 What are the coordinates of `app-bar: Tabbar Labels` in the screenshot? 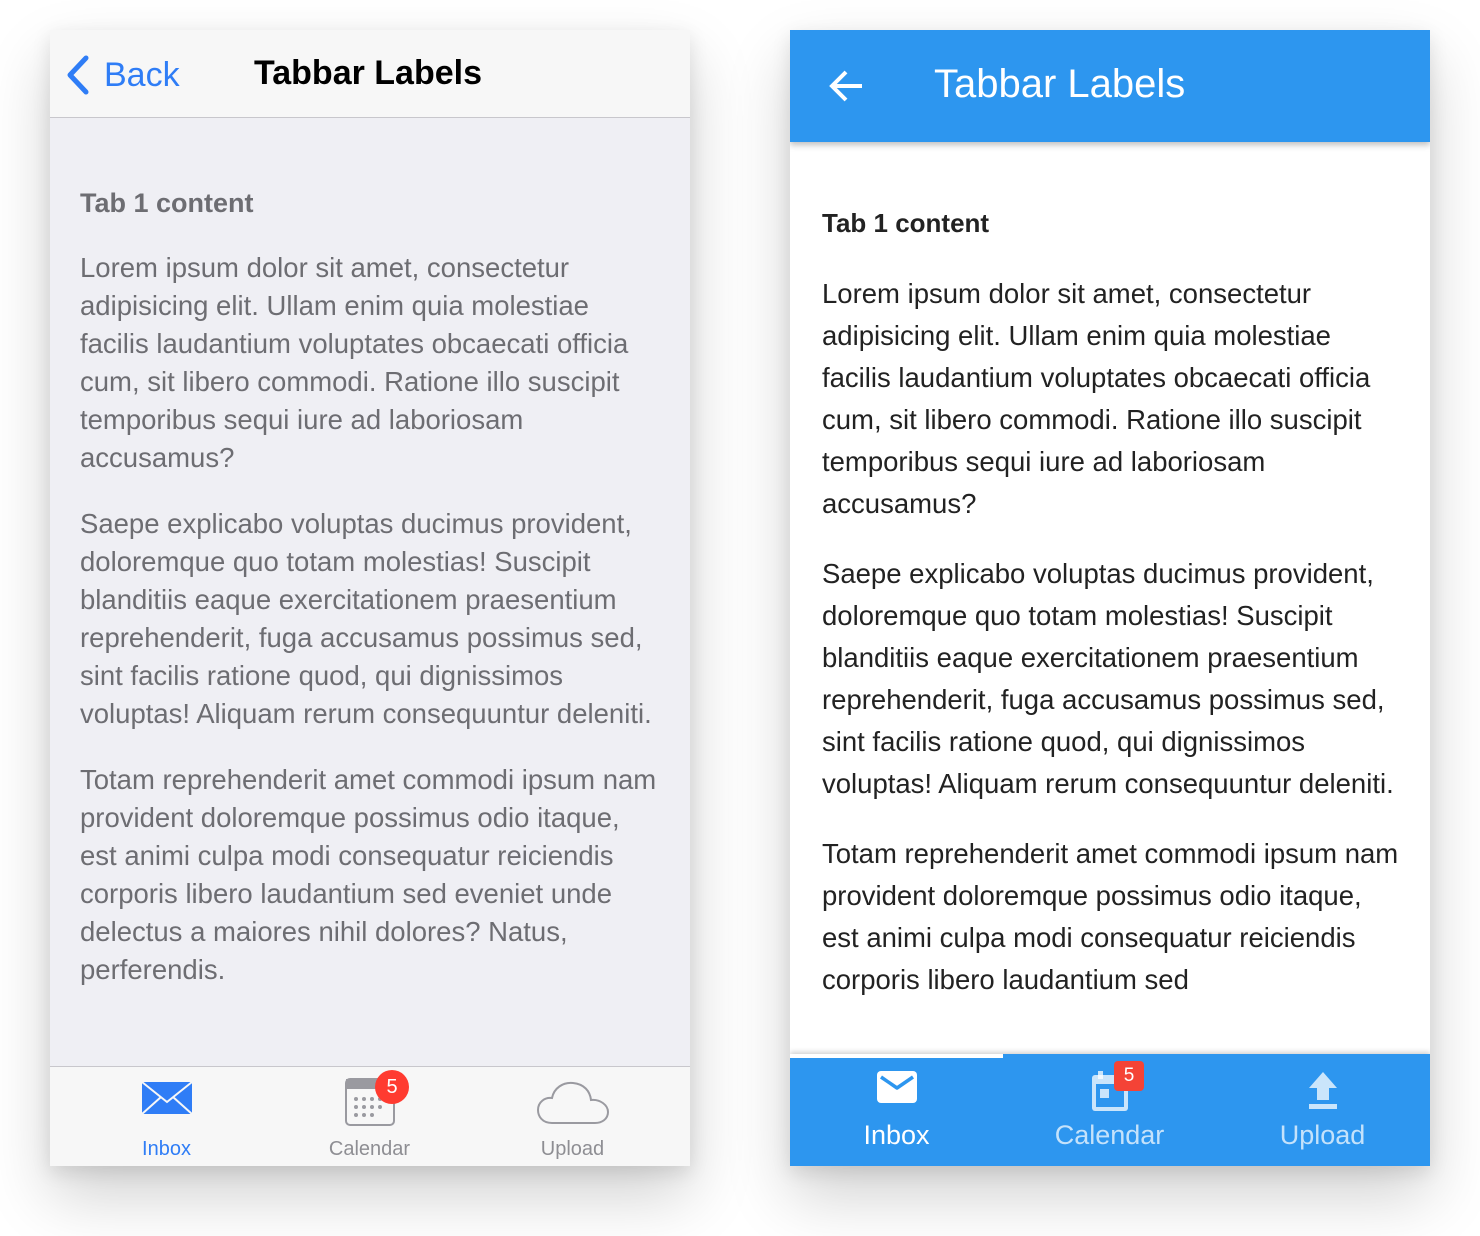 It's located at (1110, 86).